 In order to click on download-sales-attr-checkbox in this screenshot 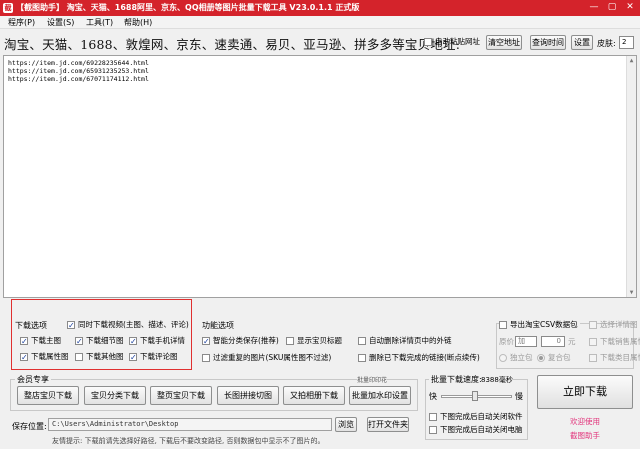, I will do `click(593, 342)`.